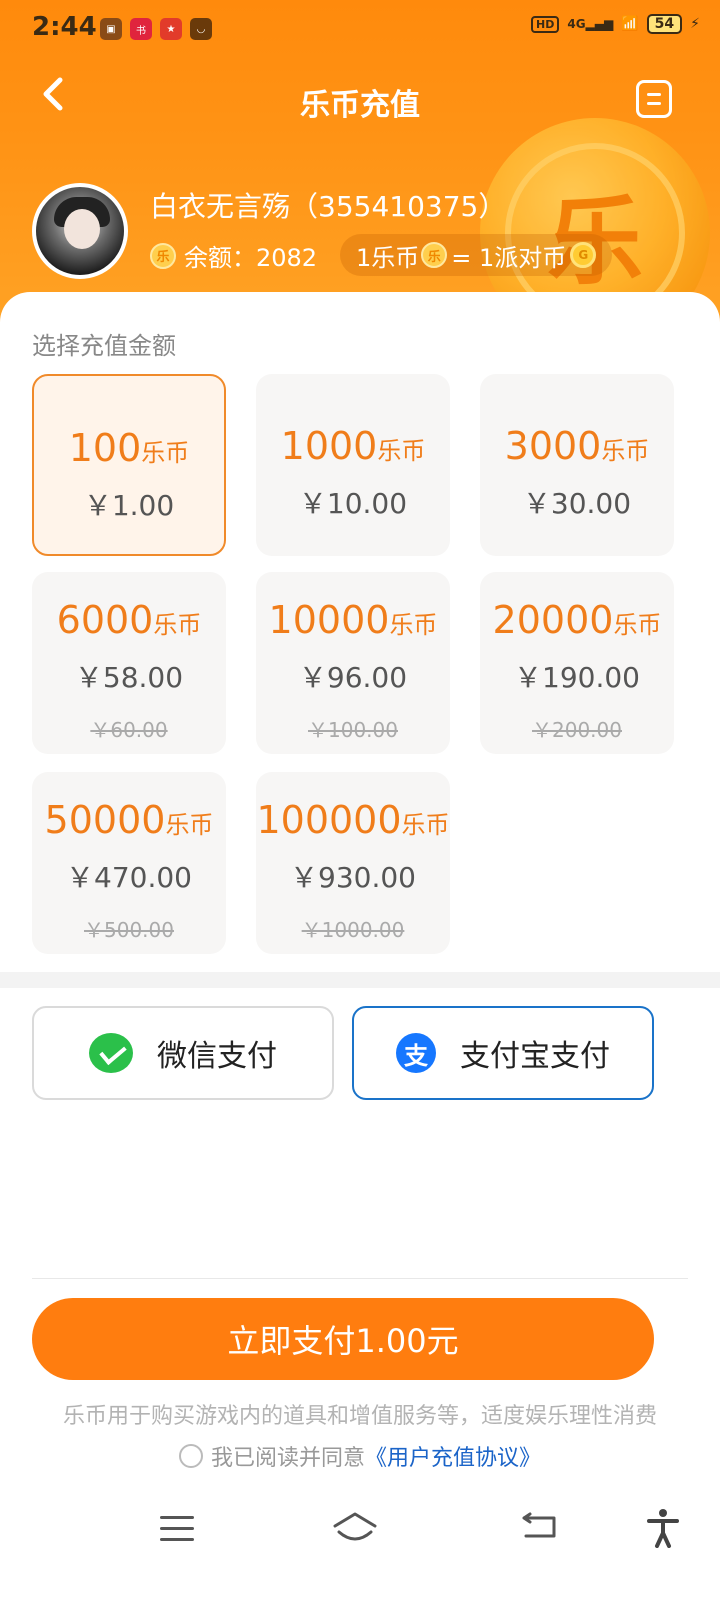 Image resolution: width=720 pixels, height=1600 pixels. I want to click on package-coins: 100000乐币, so click(353, 820).